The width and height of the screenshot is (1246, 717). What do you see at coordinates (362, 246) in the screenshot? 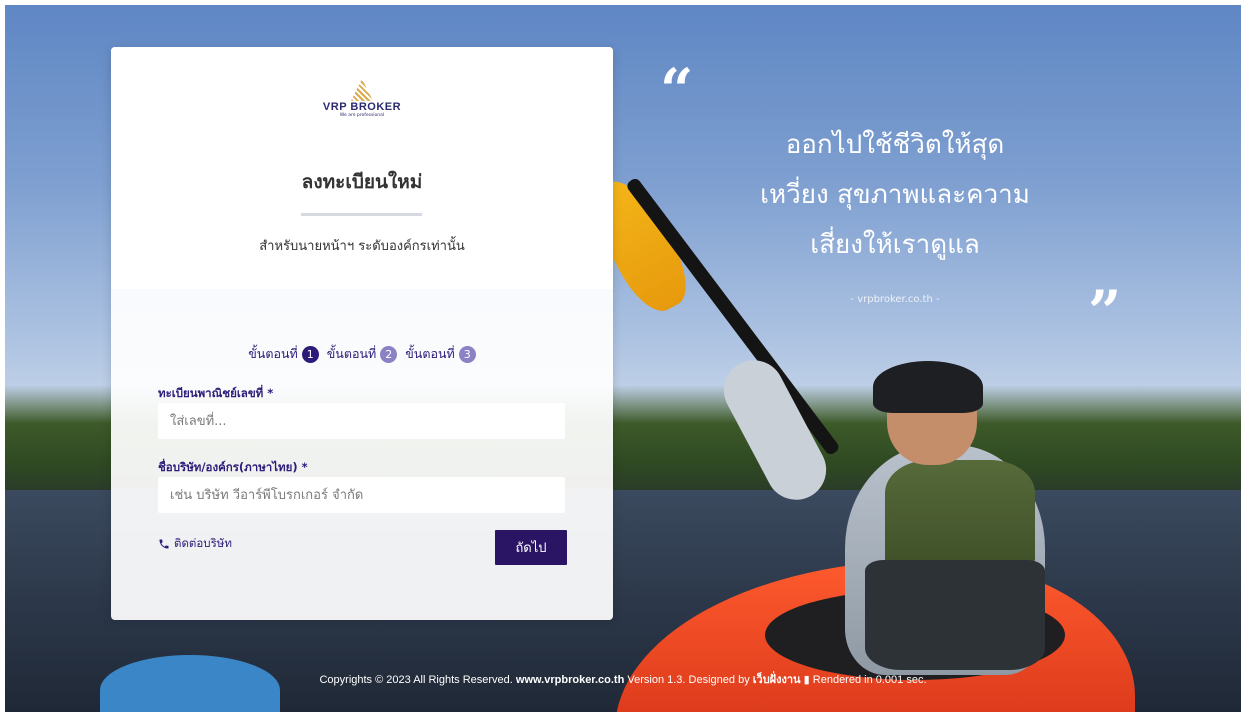
I see `page-subtitle: สำหรับนายหน้าฯ ระดับองค์กรเท่านั้น` at bounding box center [362, 246].